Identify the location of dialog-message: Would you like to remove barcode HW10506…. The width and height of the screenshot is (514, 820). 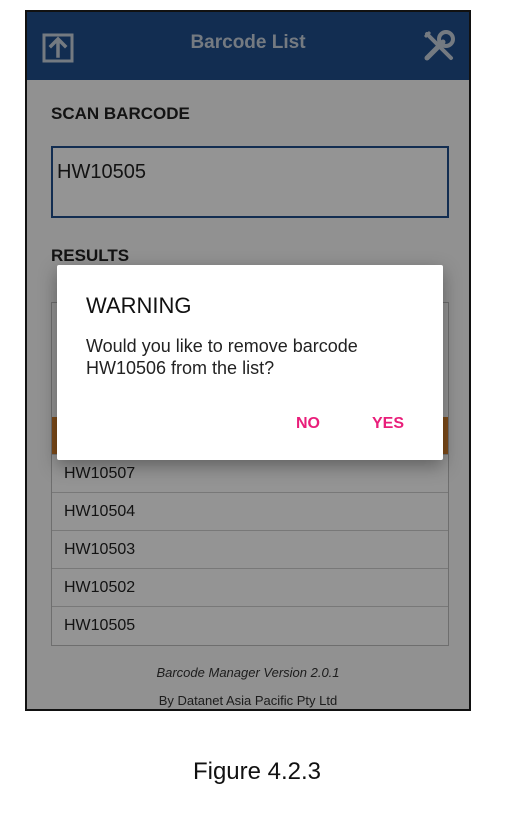
(222, 357).